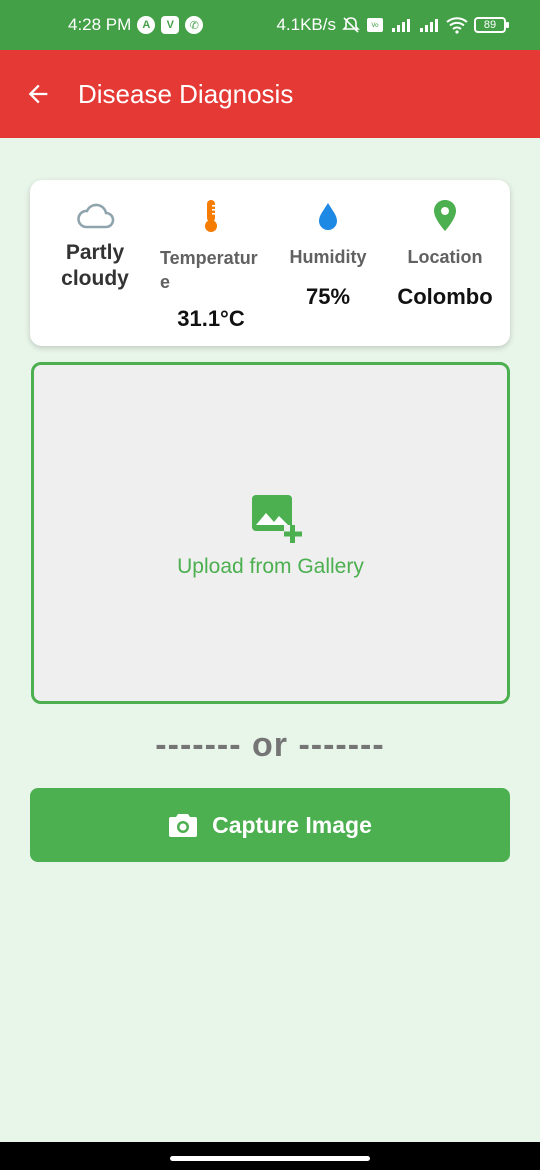 Image resolution: width=540 pixels, height=1170 pixels. I want to click on upload-label: Upload from Gallery, so click(270, 566).